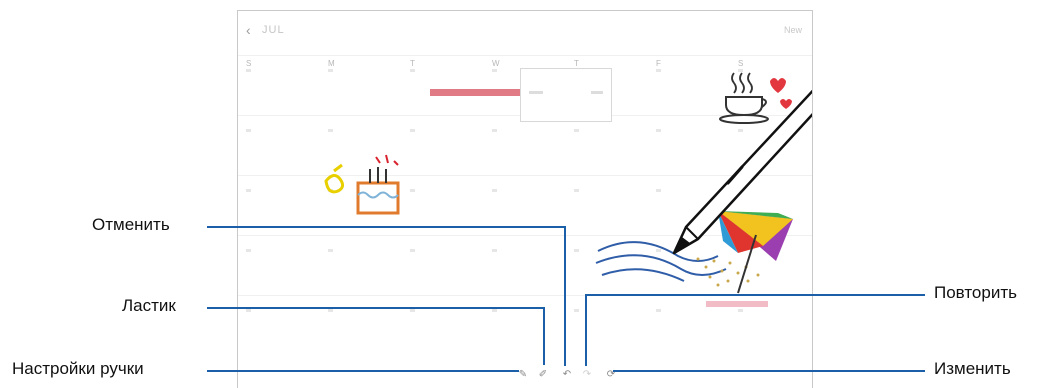  Describe the element at coordinates (279, 85) in the screenshot. I see `calendar-day-cell: S` at that location.